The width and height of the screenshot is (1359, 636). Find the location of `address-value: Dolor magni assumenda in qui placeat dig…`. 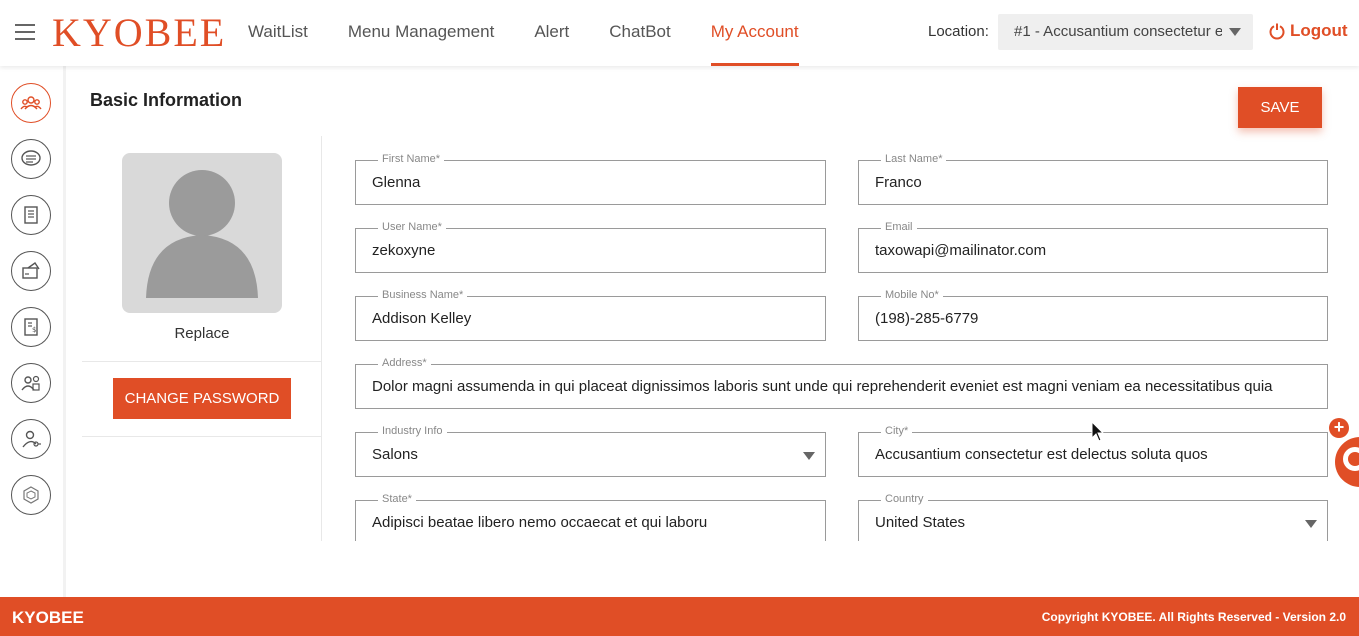

address-value: Dolor magni assumenda in qui placeat dig… is located at coordinates (822, 386).